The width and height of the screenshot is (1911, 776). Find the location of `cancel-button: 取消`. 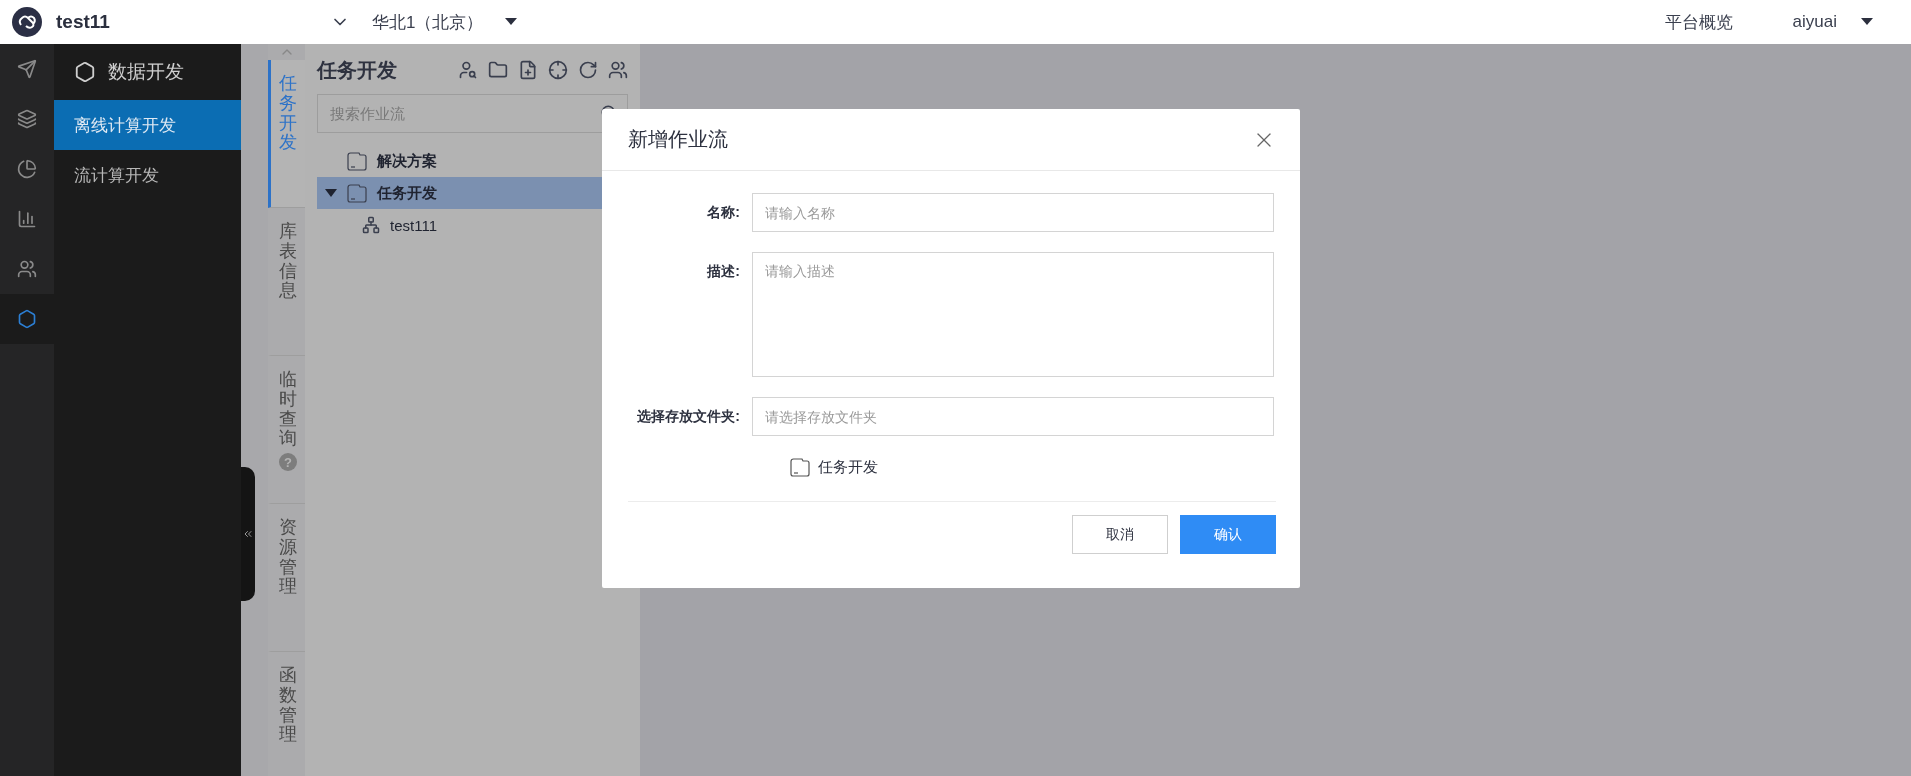

cancel-button: 取消 is located at coordinates (1120, 534).